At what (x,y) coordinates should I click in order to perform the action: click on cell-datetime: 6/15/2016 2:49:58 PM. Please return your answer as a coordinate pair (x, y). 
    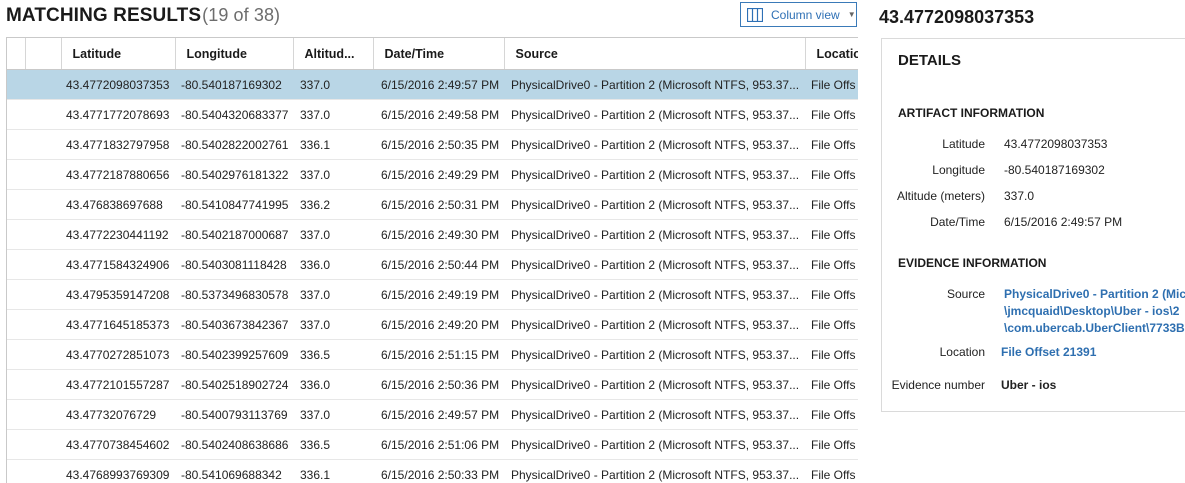
    Looking at the image, I should click on (438, 115).